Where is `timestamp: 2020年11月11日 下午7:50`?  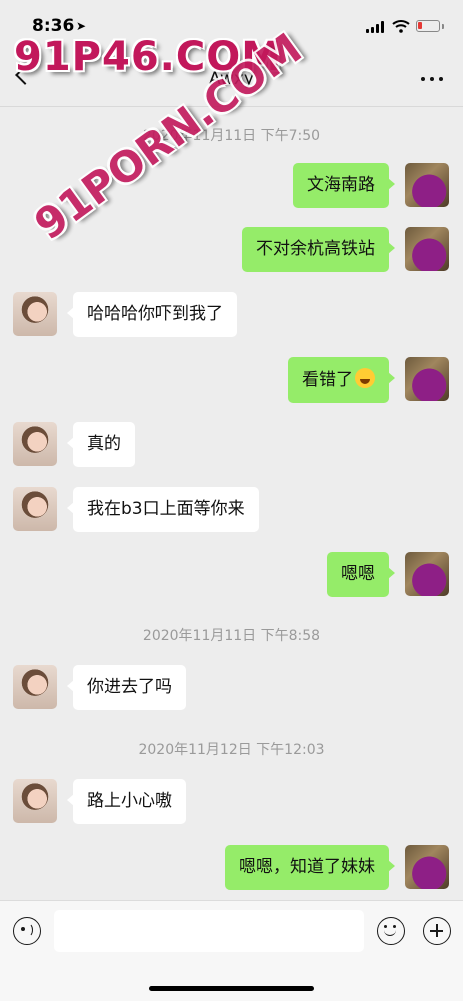 timestamp: 2020年11月11日 下午7:50 is located at coordinates (231, 136).